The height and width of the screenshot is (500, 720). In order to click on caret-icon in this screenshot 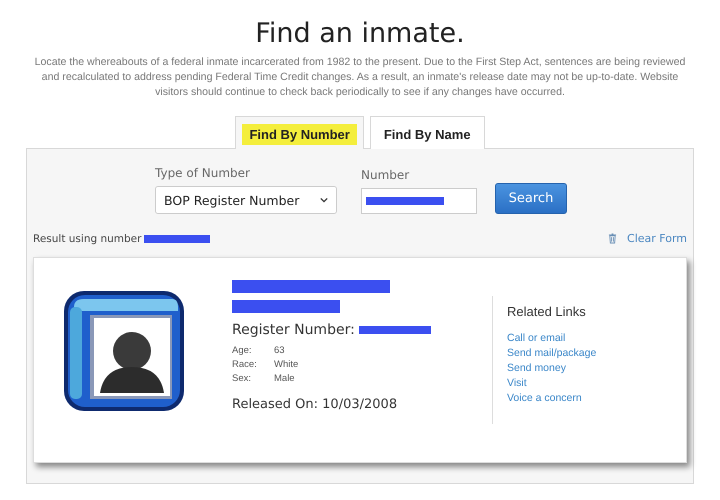, I will do `click(324, 200)`.